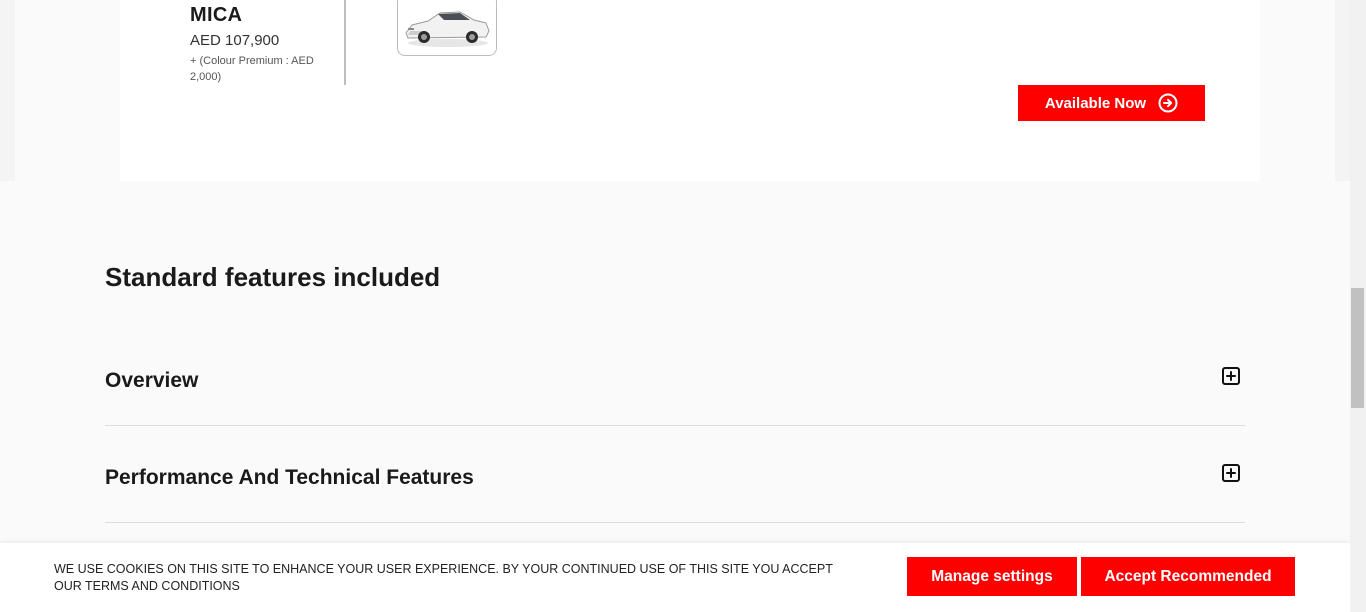 The image size is (1366, 612). Describe the element at coordinates (675, 377) in the screenshot. I see `accordion-overview: Overview` at that location.